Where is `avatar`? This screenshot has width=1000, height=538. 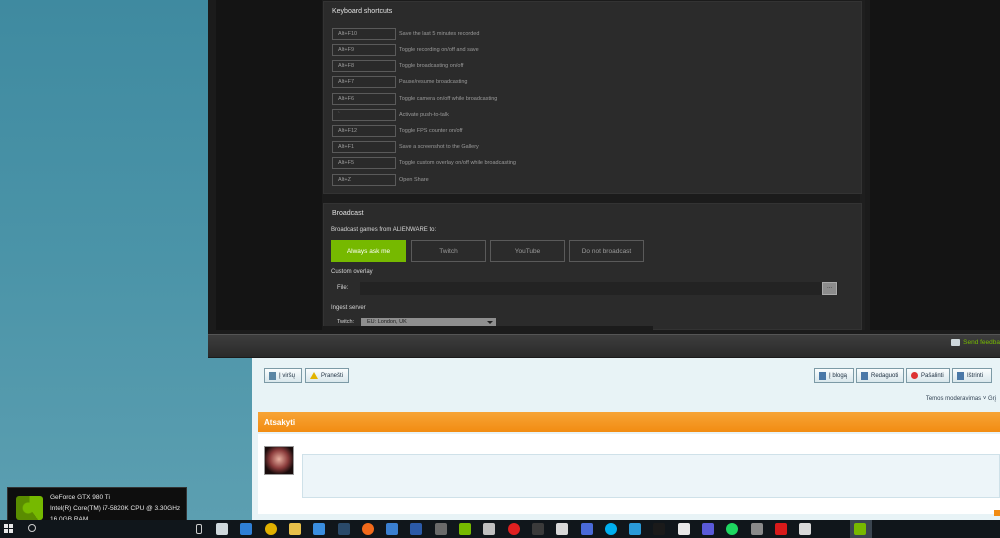 avatar is located at coordinates (279, 460).